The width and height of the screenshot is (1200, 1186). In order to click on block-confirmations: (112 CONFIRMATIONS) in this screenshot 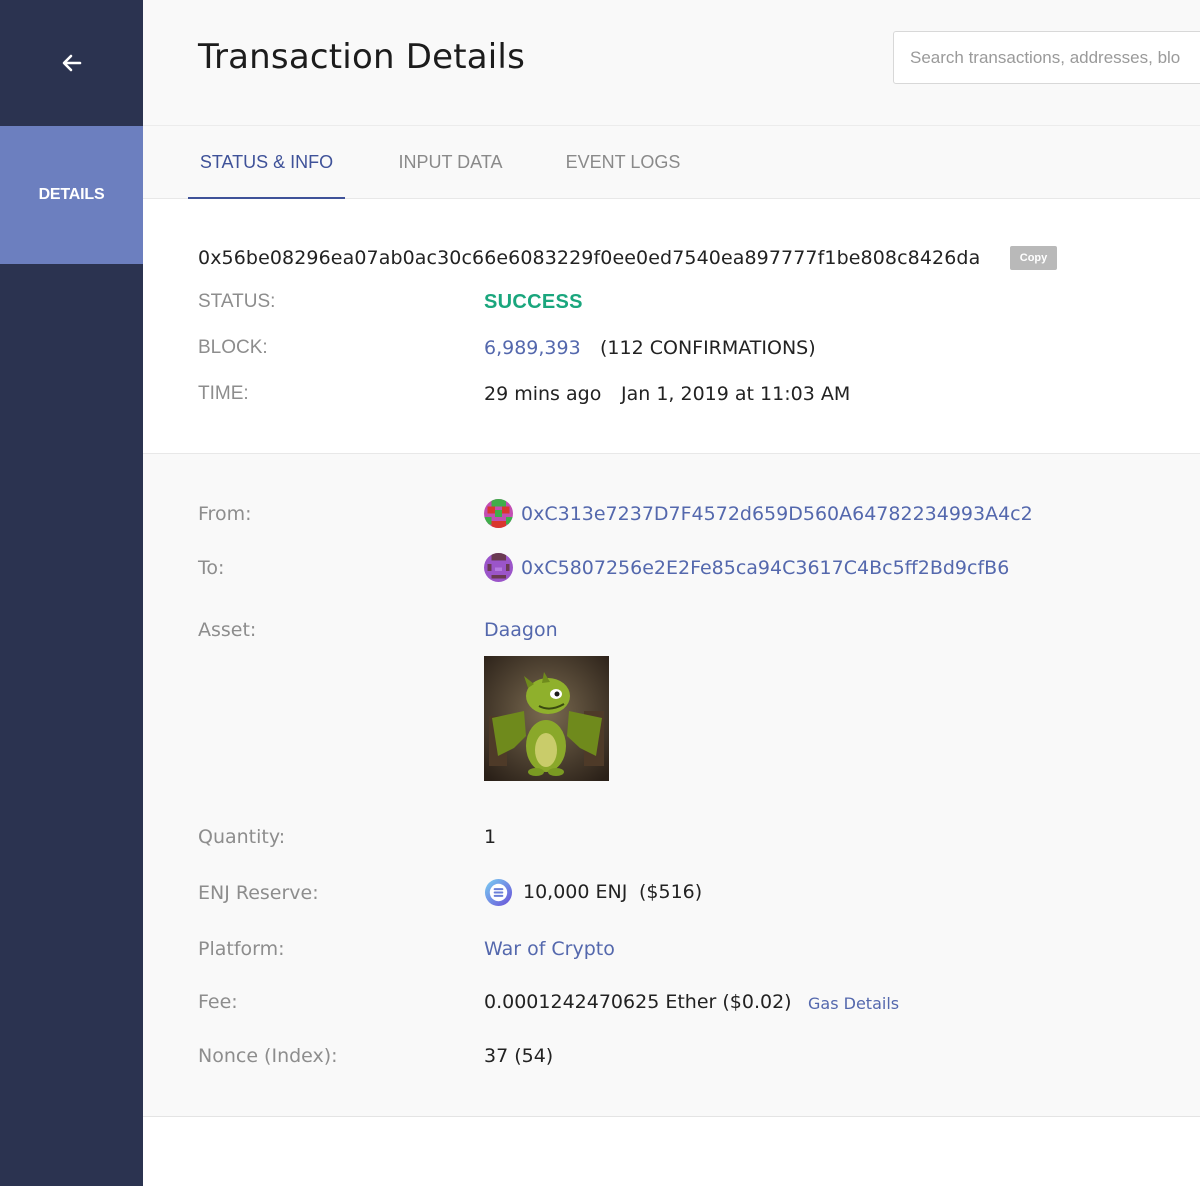, I will do `click(708, 348)`.